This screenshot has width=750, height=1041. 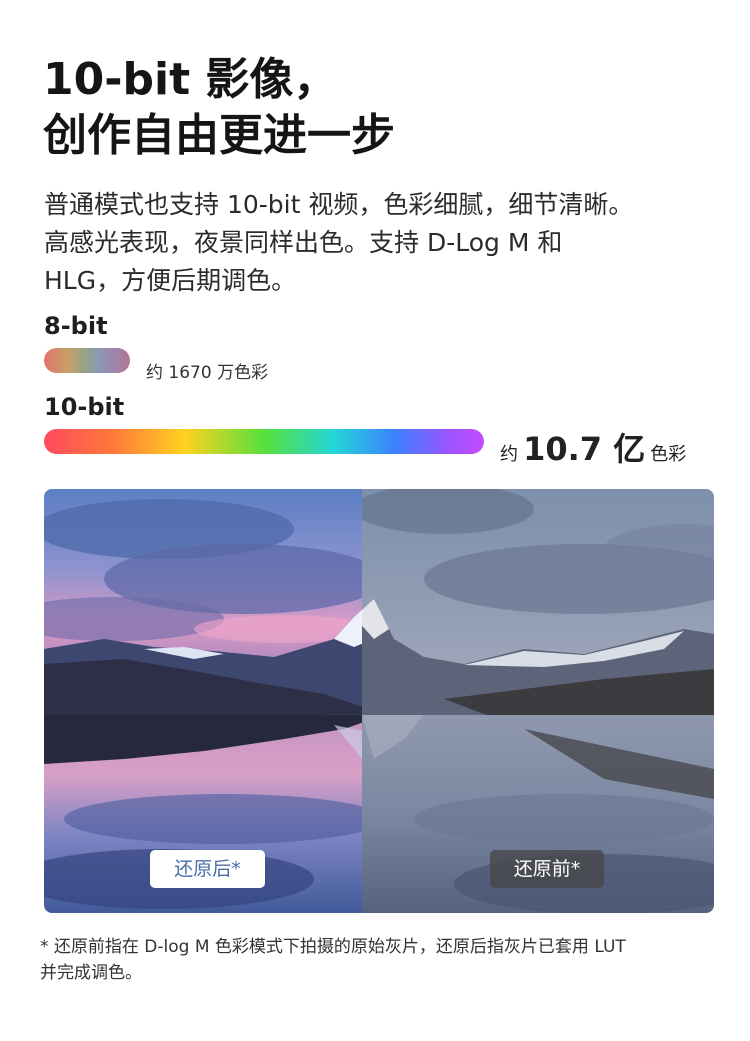 What do you see at coordinates (207, 373) in the screenshot?
I see `eight-bit-caption: 约 1670 万色彩` at bounding box center [207, 373].